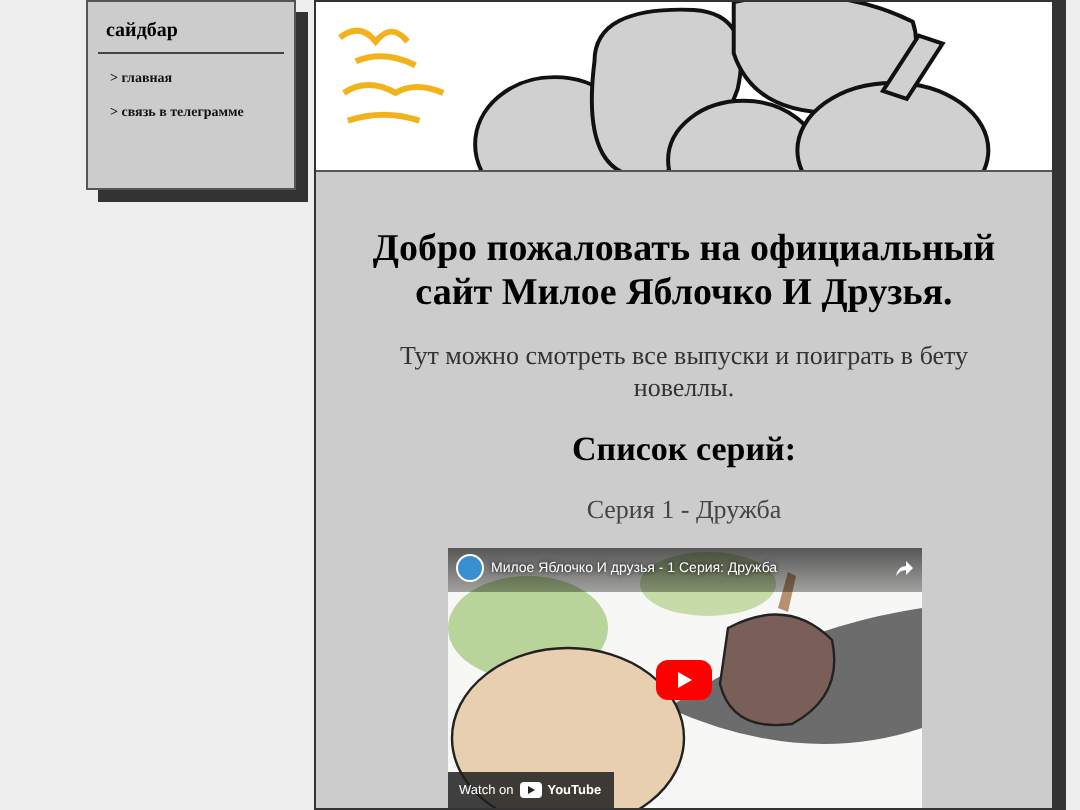 This screenshot has height=810, width=1080. Describe the element at coordinates (684, 450) in the screenshot. I see `section-heading: Список серий:` at that location.